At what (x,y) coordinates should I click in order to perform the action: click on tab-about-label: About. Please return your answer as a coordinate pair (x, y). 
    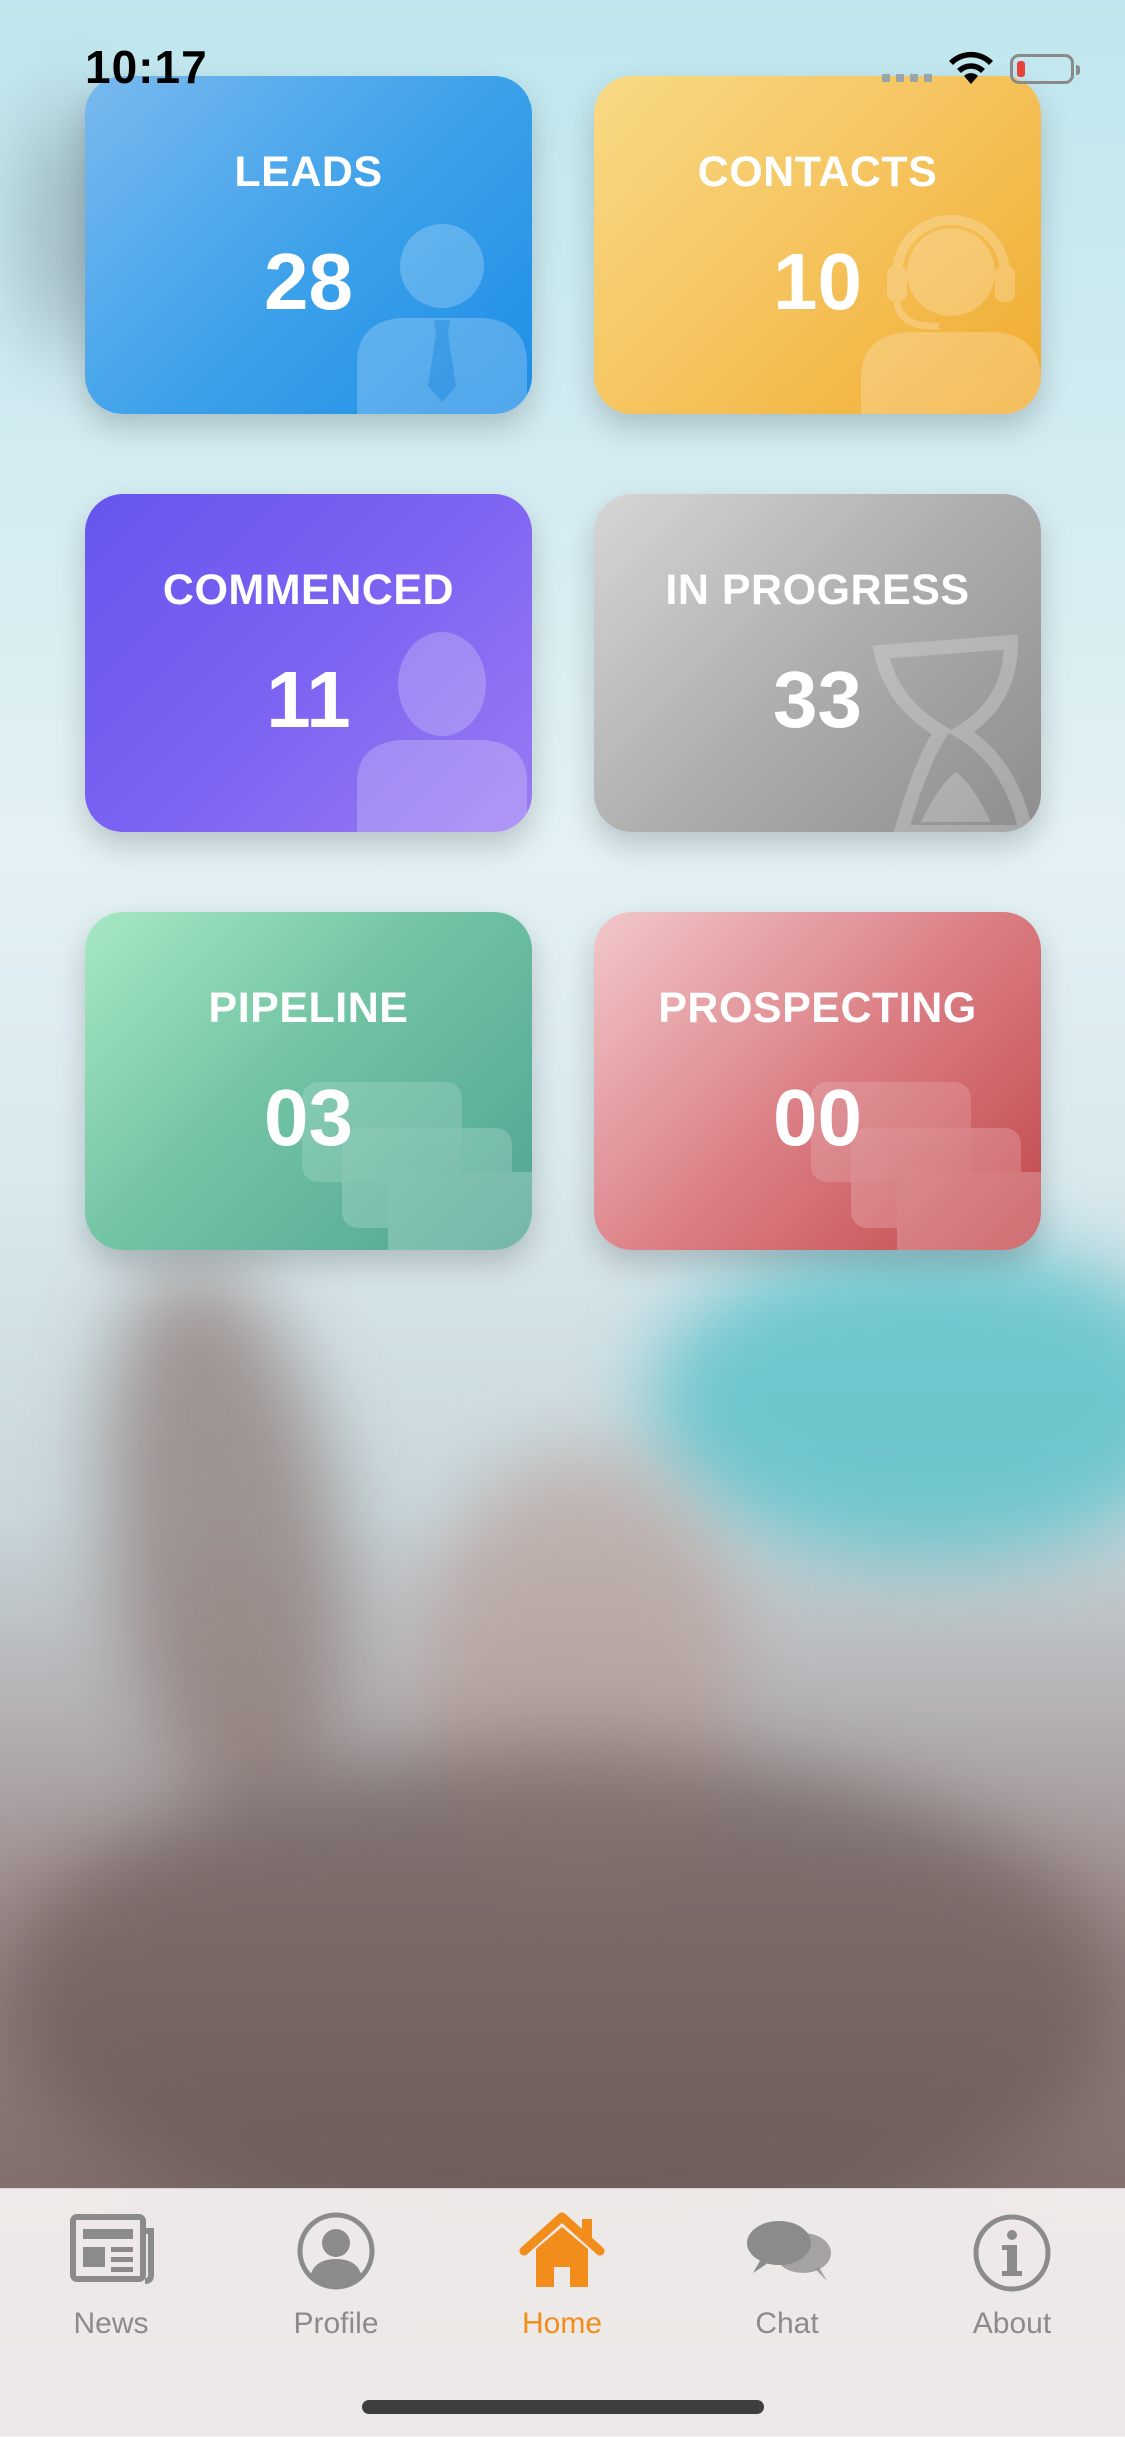
    Looking at the image, I should click on (1012, 2323).